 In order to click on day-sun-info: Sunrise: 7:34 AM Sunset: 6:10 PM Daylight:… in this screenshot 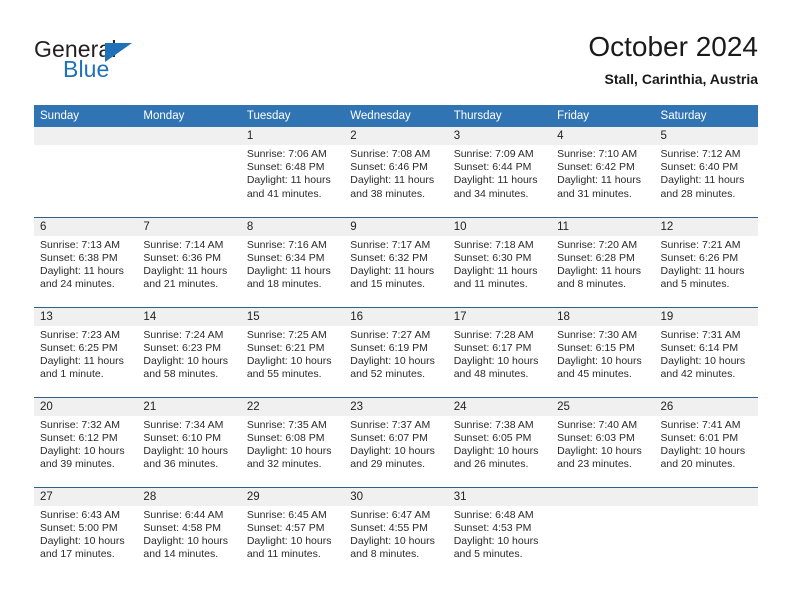, I will do `click(188, 444)`.